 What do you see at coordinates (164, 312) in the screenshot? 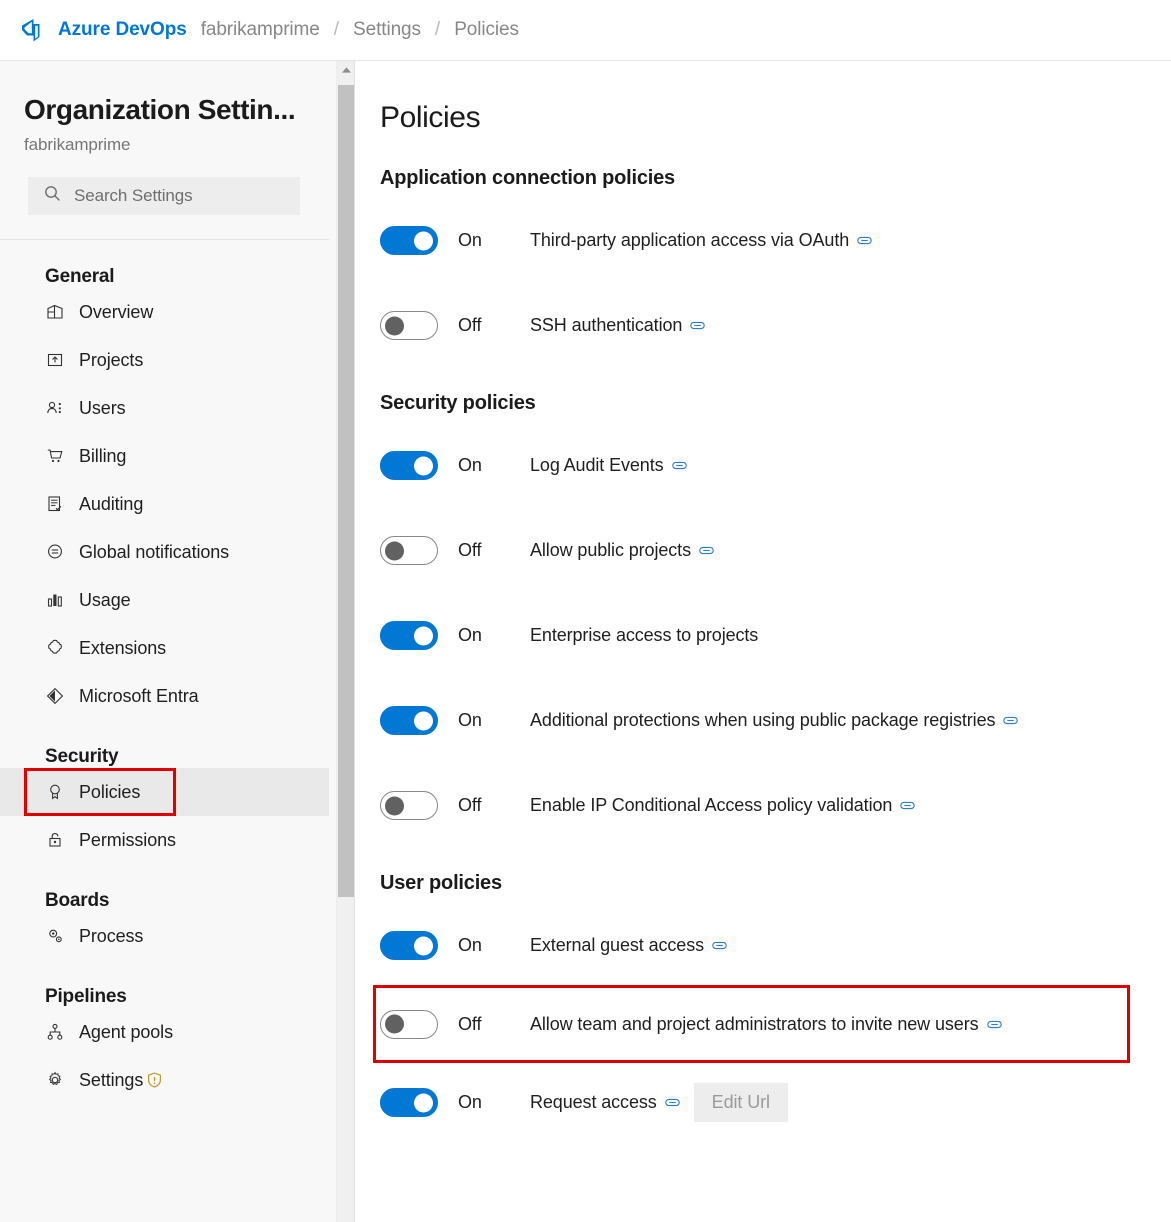
I see `sidebar-item-overview: Overview` at bounding box center [164, 312].